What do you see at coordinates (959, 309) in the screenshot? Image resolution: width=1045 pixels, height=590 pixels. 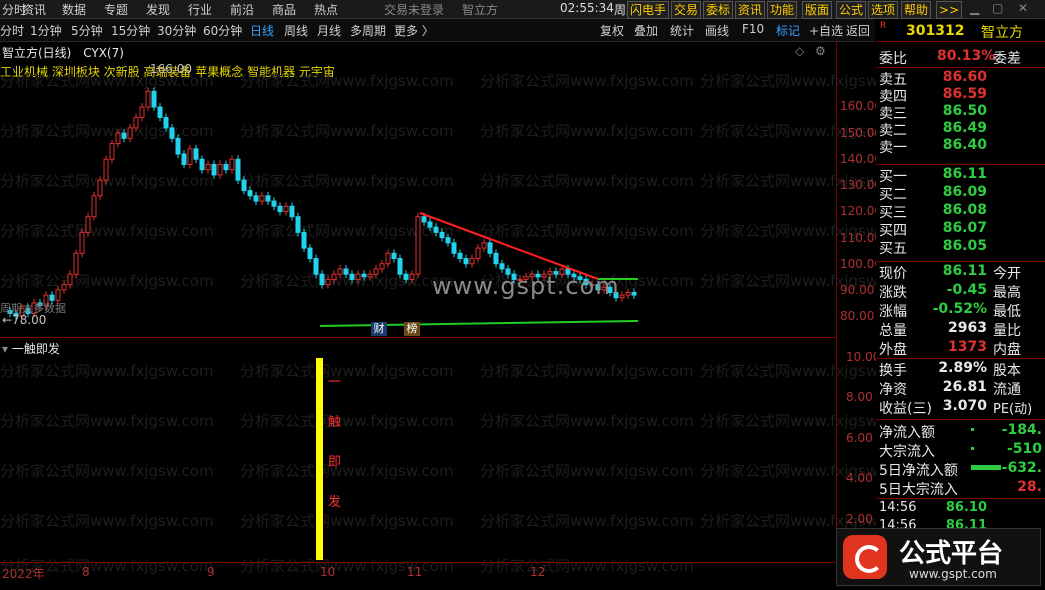 I see `stat-value: -0.52%` at bounding box center [959, 309].